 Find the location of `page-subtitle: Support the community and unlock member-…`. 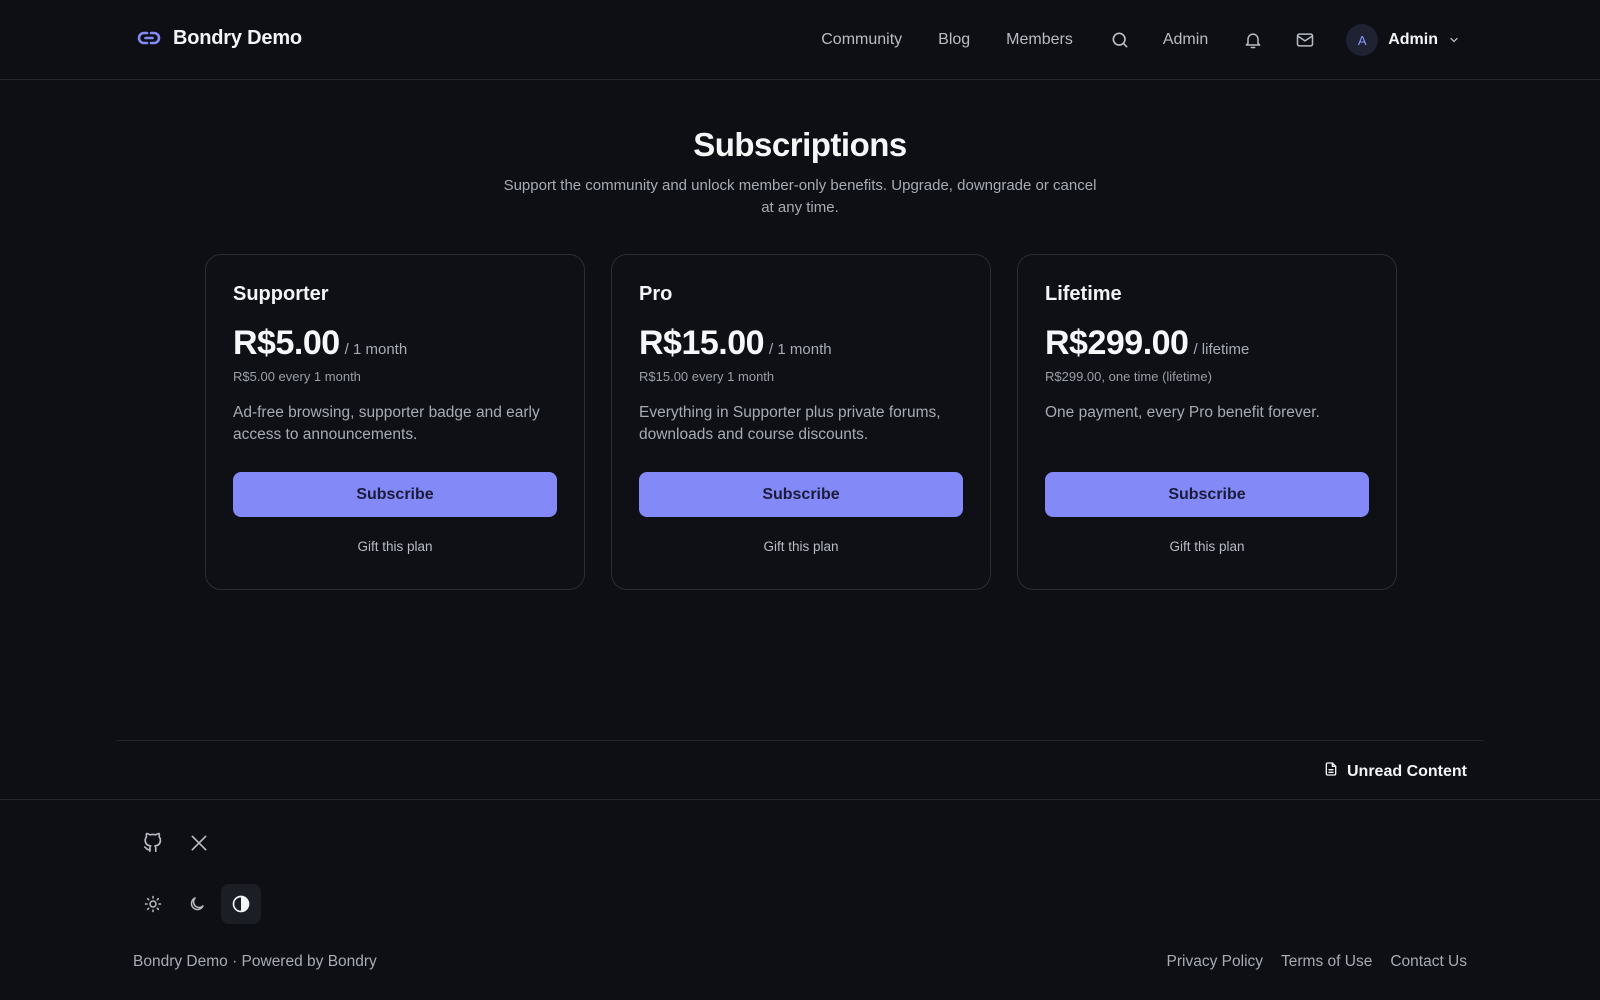

page-subtitle: Support the community and unlock member-… is located at coordinates (800, 196).